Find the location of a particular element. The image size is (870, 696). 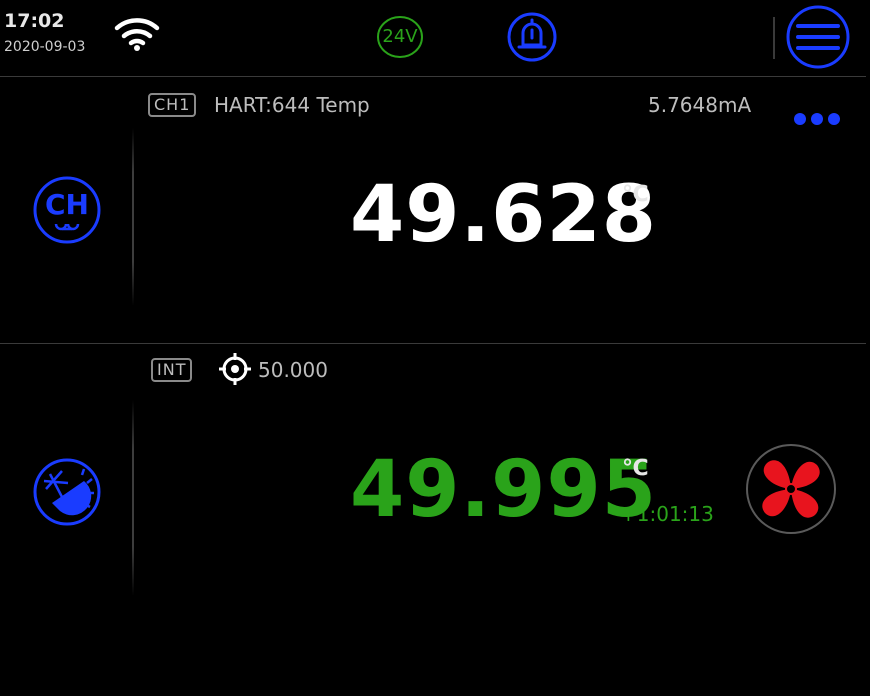

internal-vertical-divider is located at coordinates (133, 498).